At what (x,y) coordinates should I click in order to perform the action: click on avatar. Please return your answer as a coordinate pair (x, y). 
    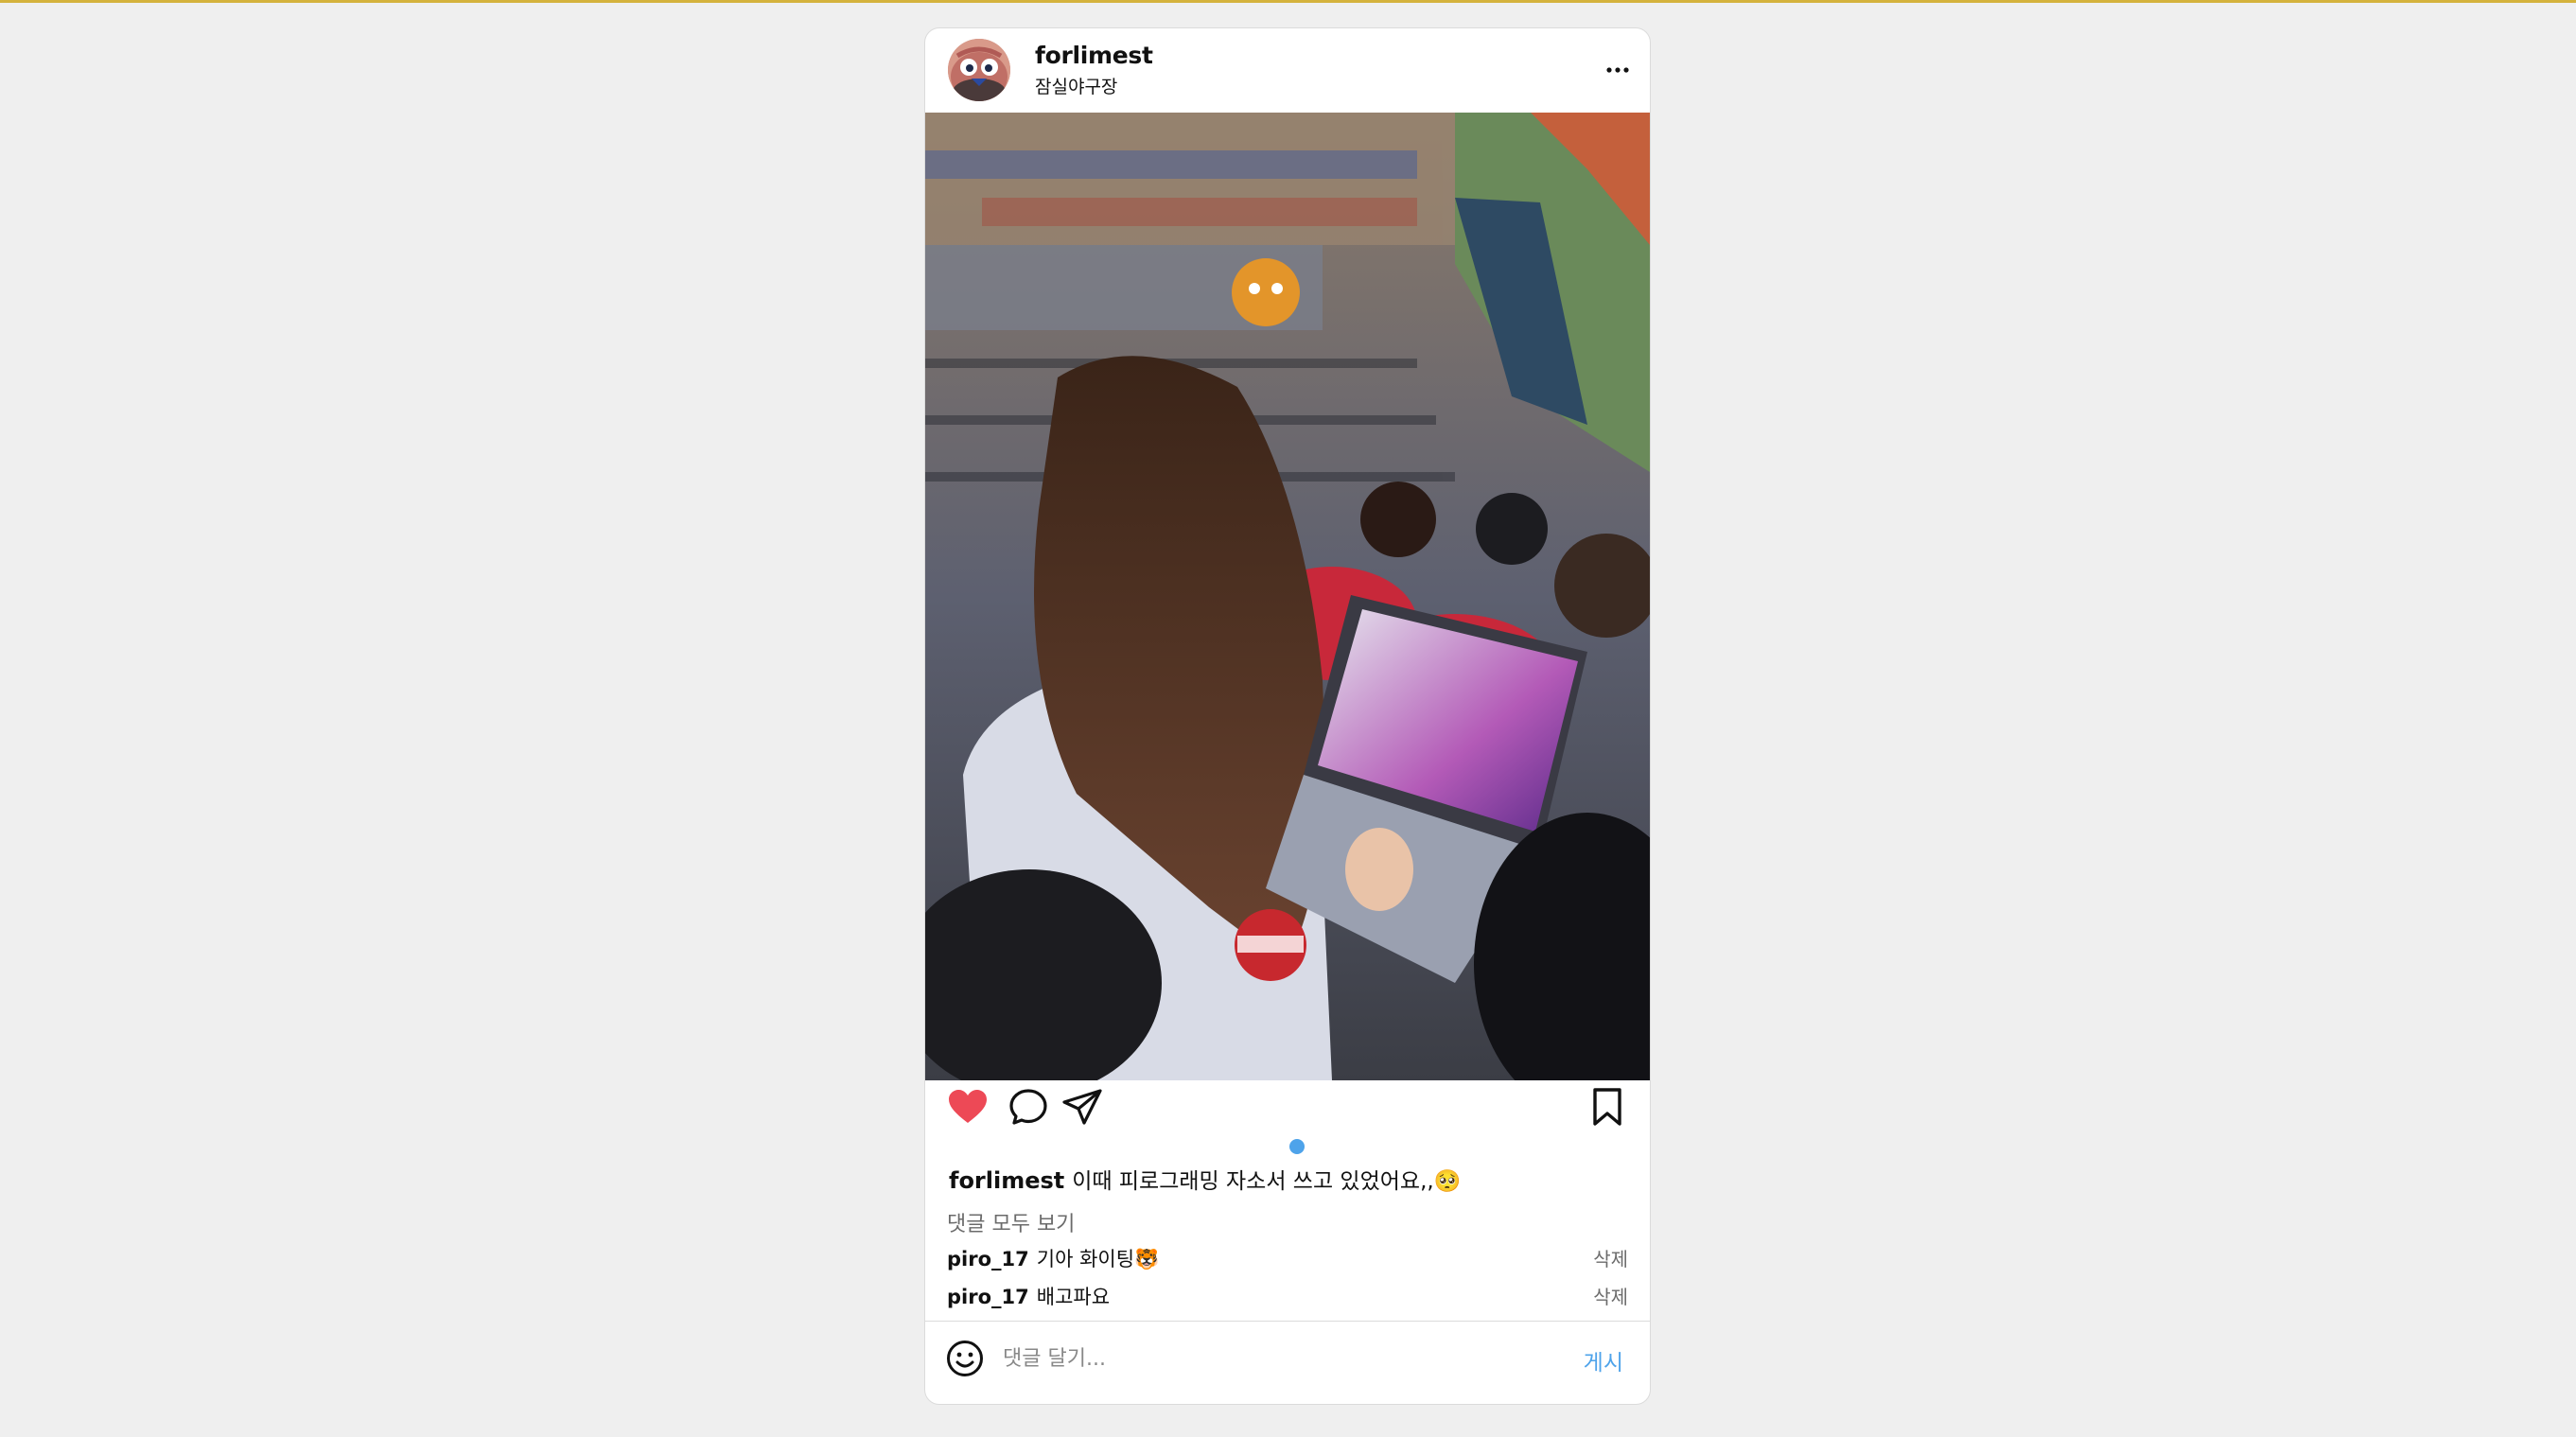
    Looking at the image, I should click on (979, 70).